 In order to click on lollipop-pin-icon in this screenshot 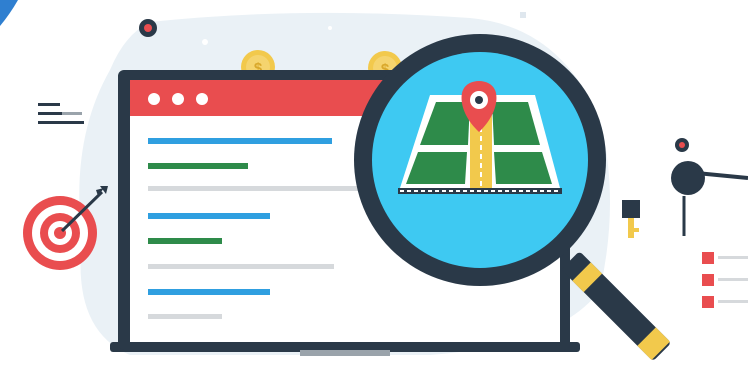, I will do `click(709, 187)`.